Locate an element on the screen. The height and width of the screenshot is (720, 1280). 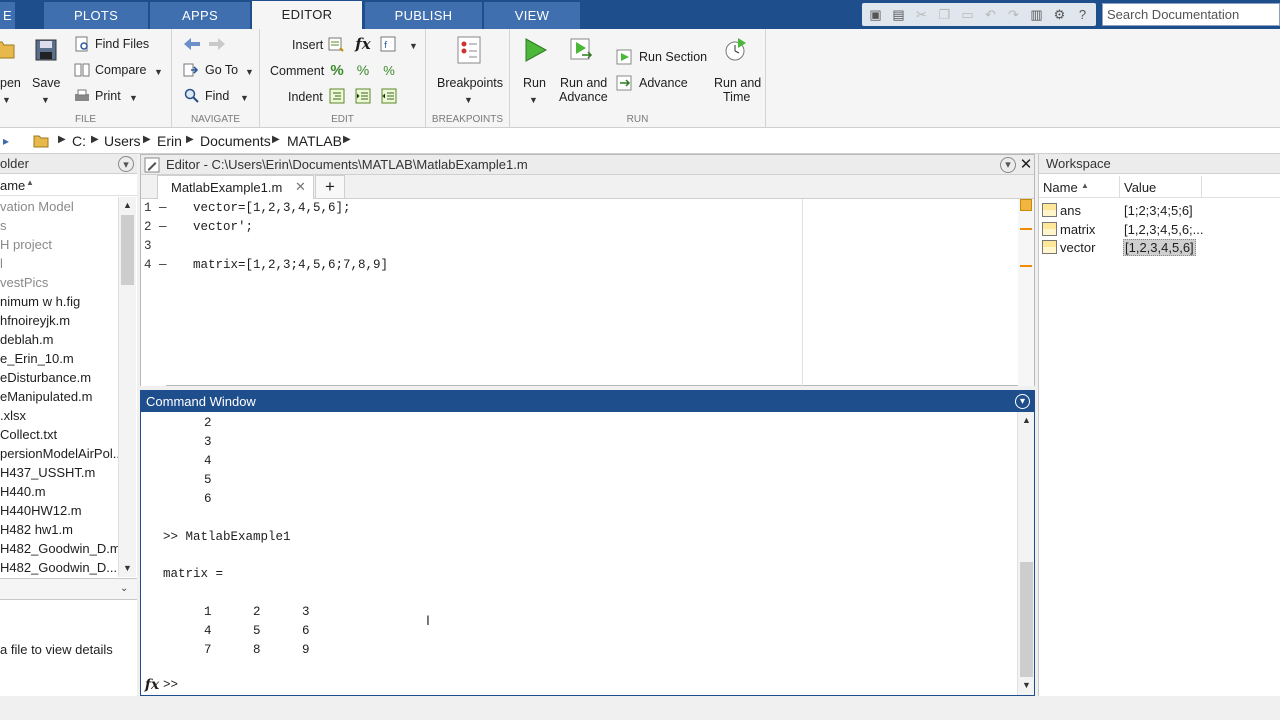
find-button: Find is located at coordinates (217, 96).